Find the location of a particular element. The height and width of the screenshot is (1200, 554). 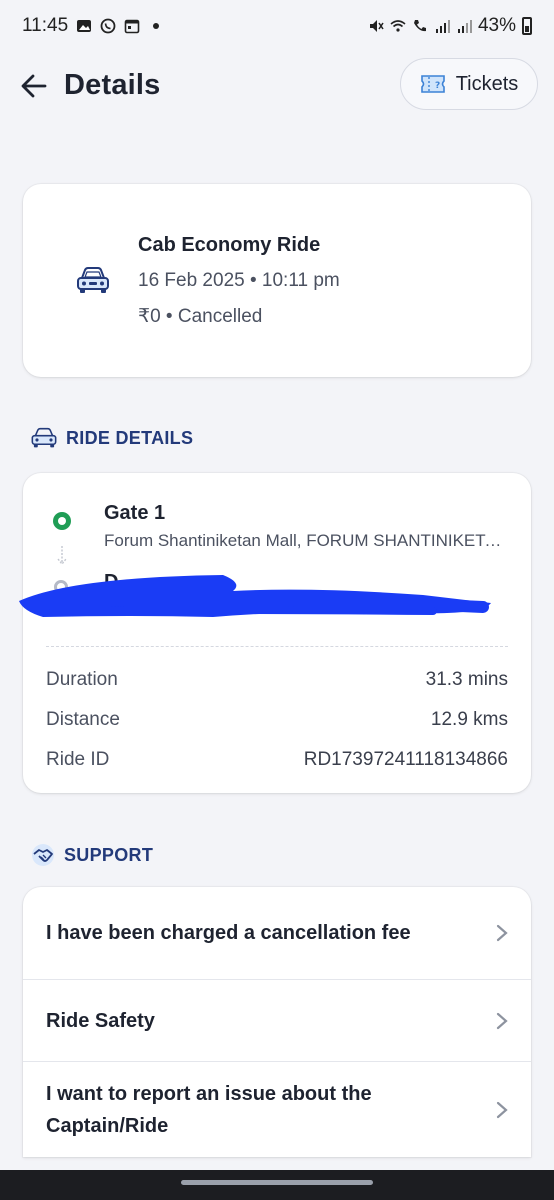

redaction-scribble is located at coordinates (255, 596).